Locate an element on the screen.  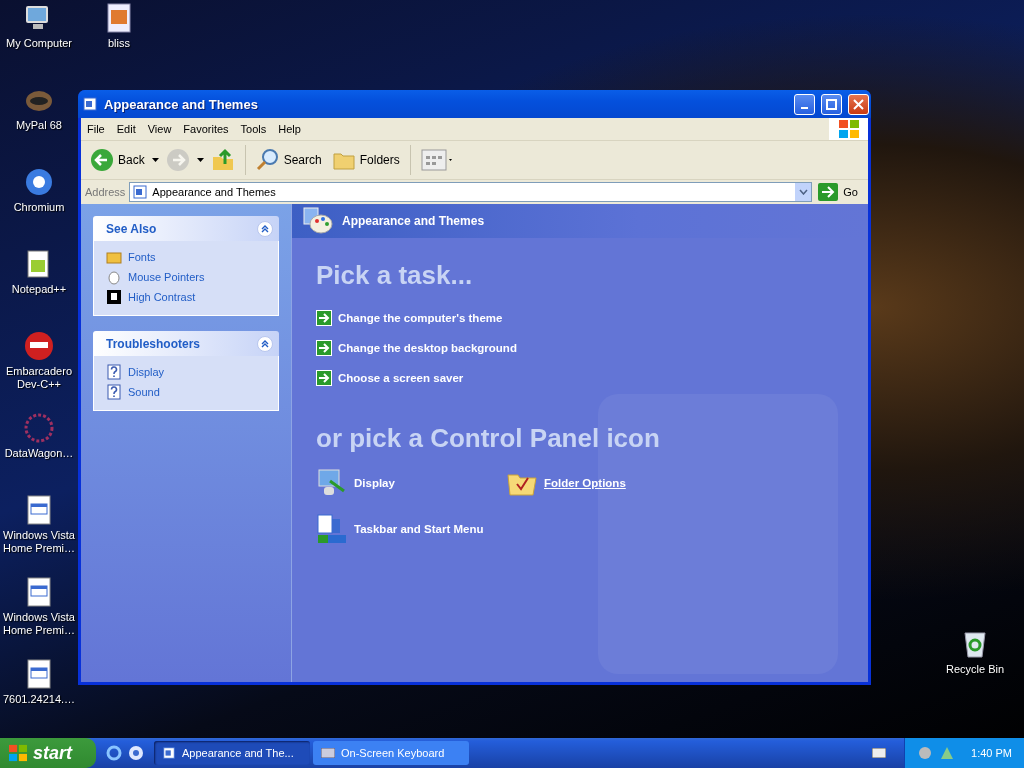
category-title: Appearance and Themes is located at coordinates (413, 221).